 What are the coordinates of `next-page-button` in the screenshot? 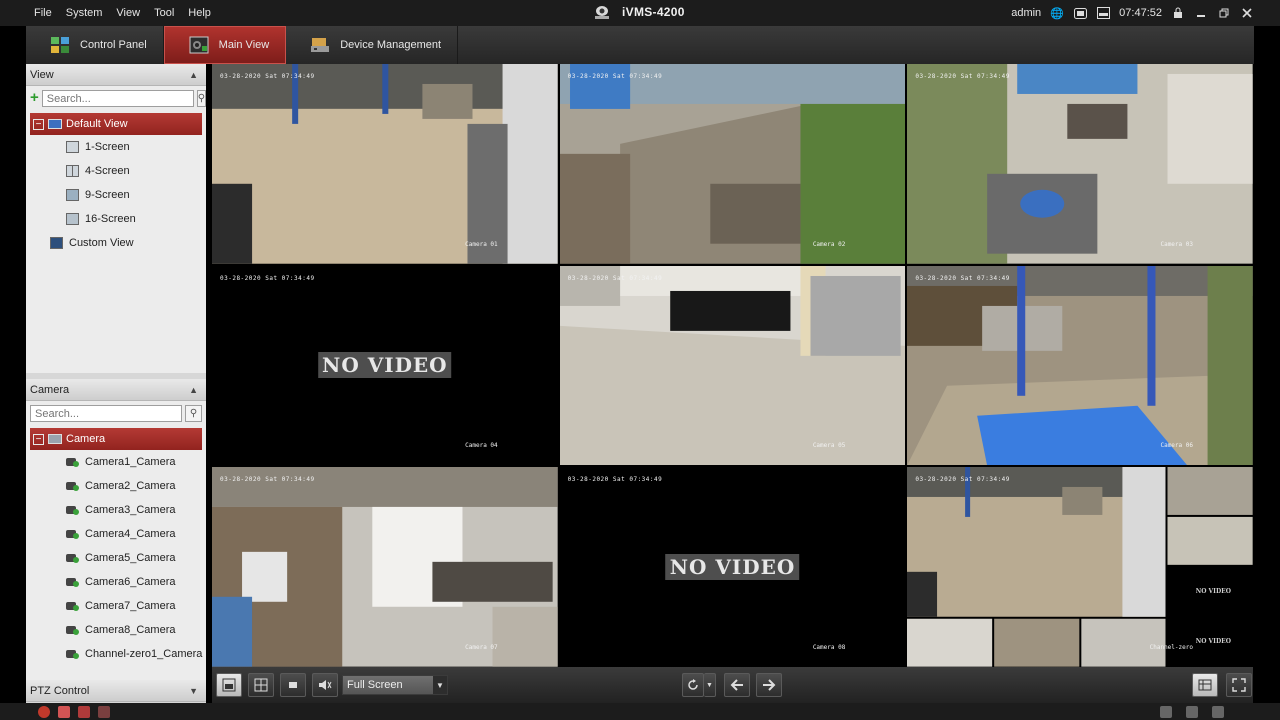 It's located at (769, 685).